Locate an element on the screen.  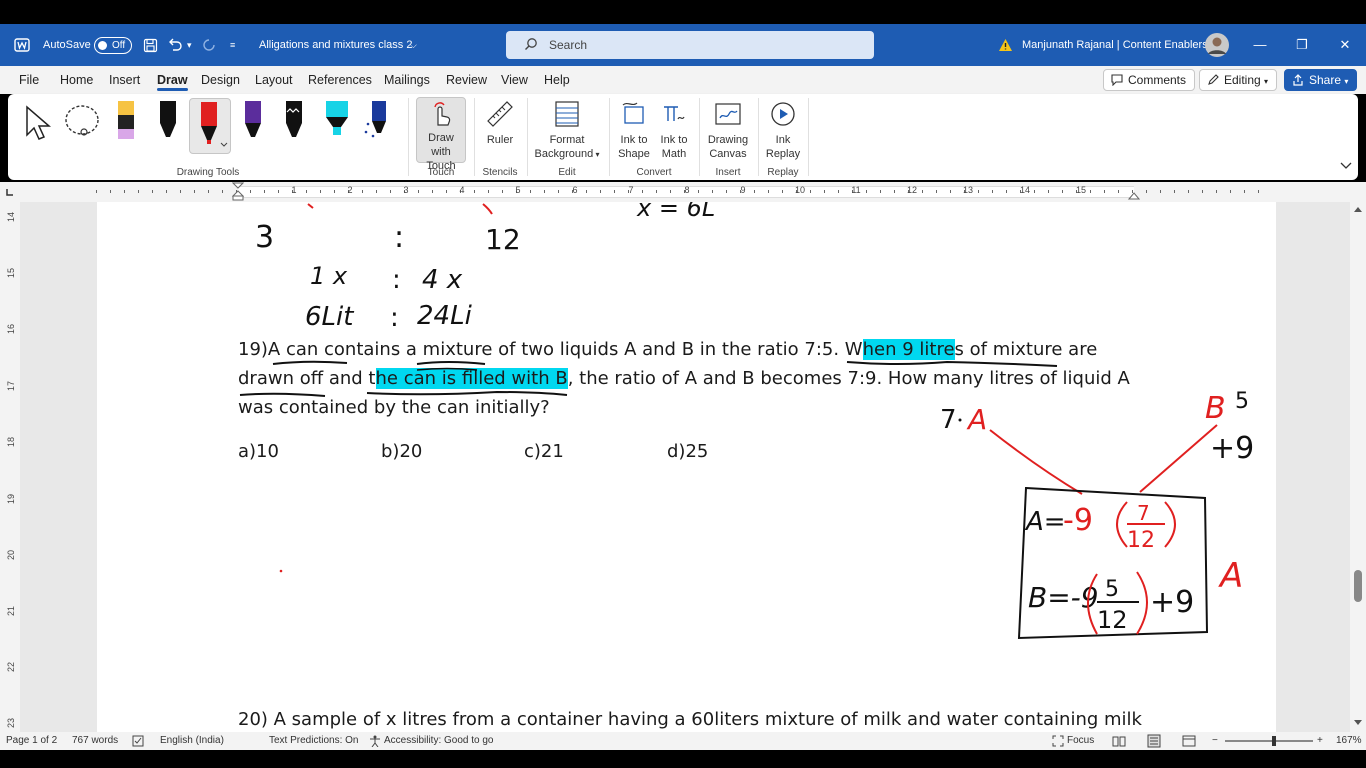
document-title: Alligations and mixtures class 2 is located at coordinates (335, 45).